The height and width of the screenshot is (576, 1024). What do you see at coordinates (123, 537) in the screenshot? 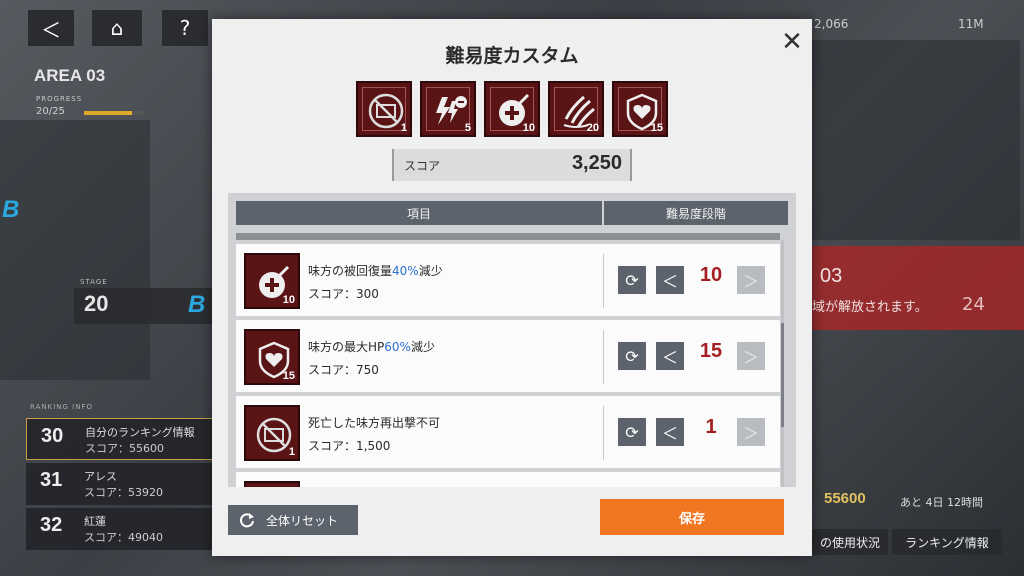
I see `rank-score: スコア：49040` at bounding box center [123, 537].